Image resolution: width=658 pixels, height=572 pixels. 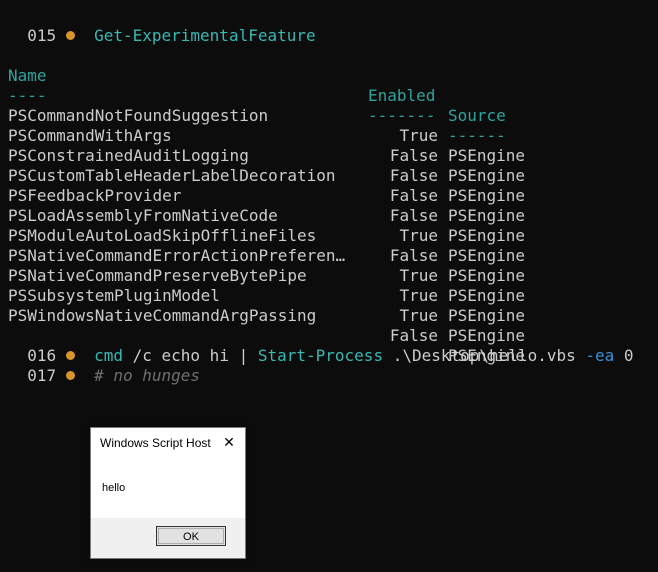 What do you see at coordinates (484, 355) in the screenshot?
I see `command-path: .\Desktop\hello.vbs` at bounding box center [484, 355].